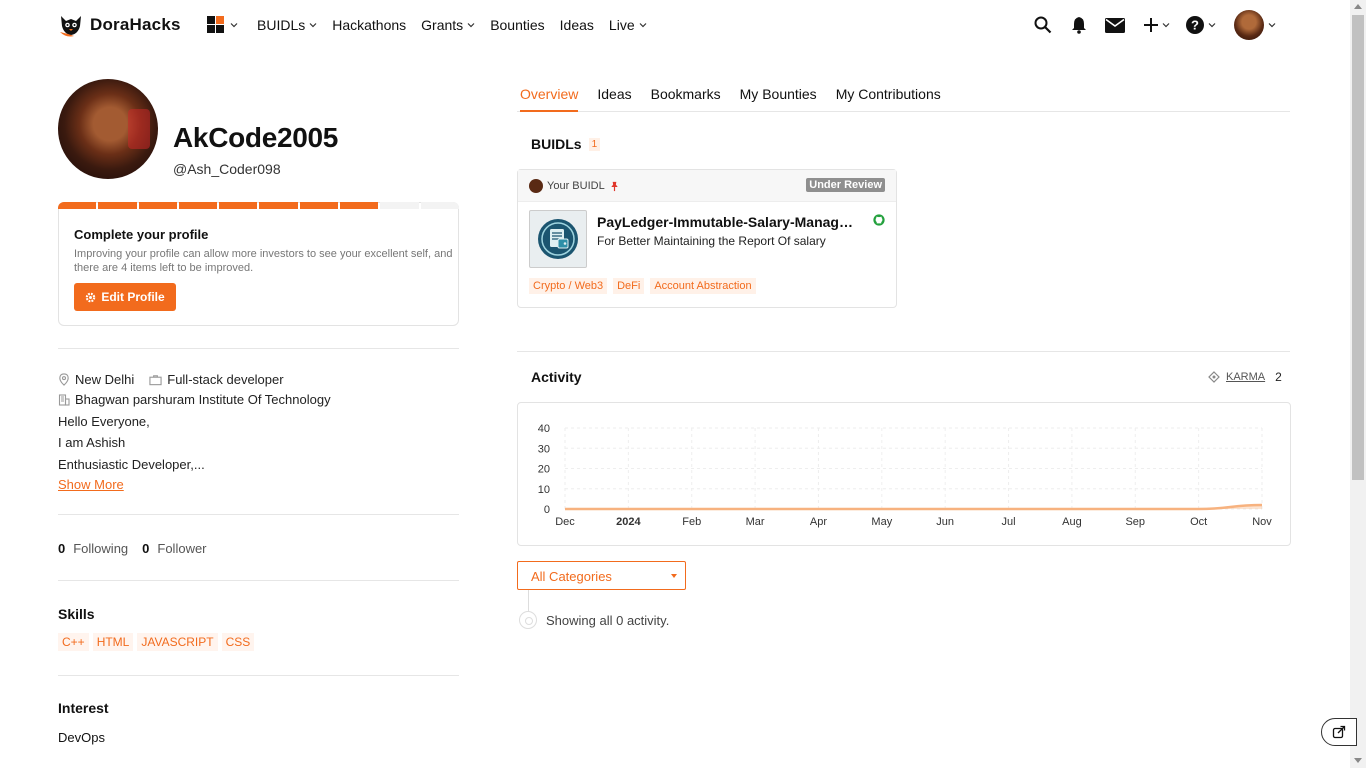 This screenshot has height=768, width=1366. I want to click on github-icon, so click(879, 220).